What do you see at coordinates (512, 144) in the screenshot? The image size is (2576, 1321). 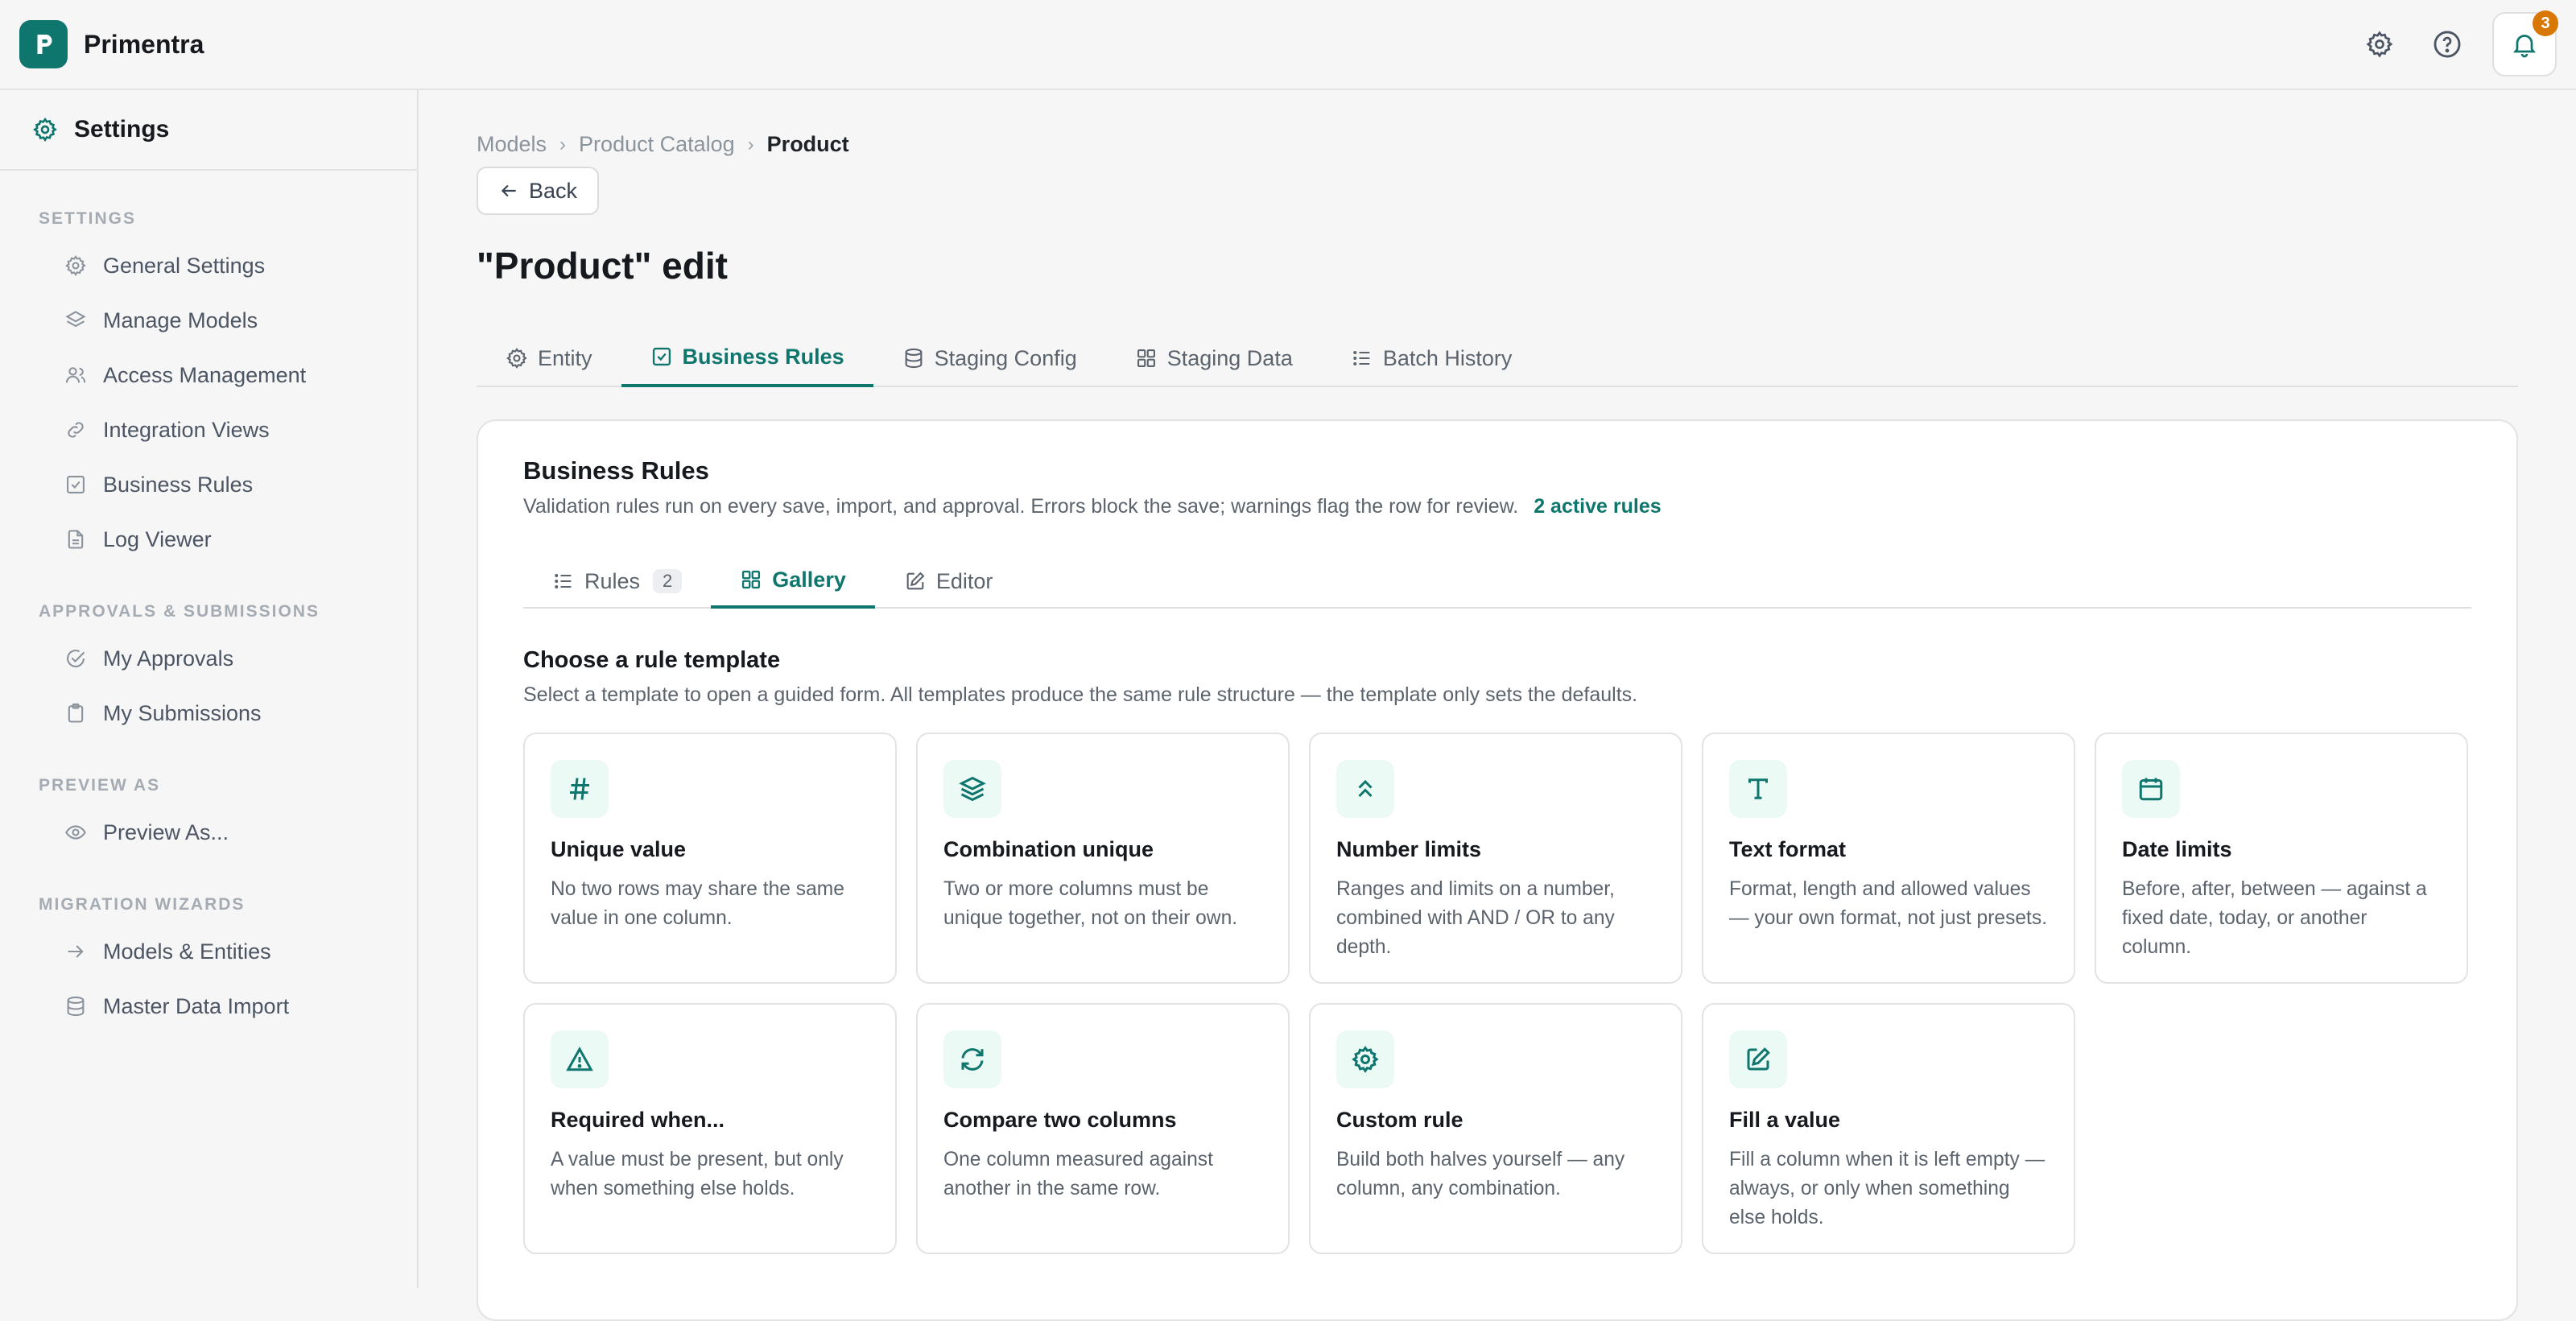 I see `breadcrumb-models: Models` at bounding box center [512, 144].